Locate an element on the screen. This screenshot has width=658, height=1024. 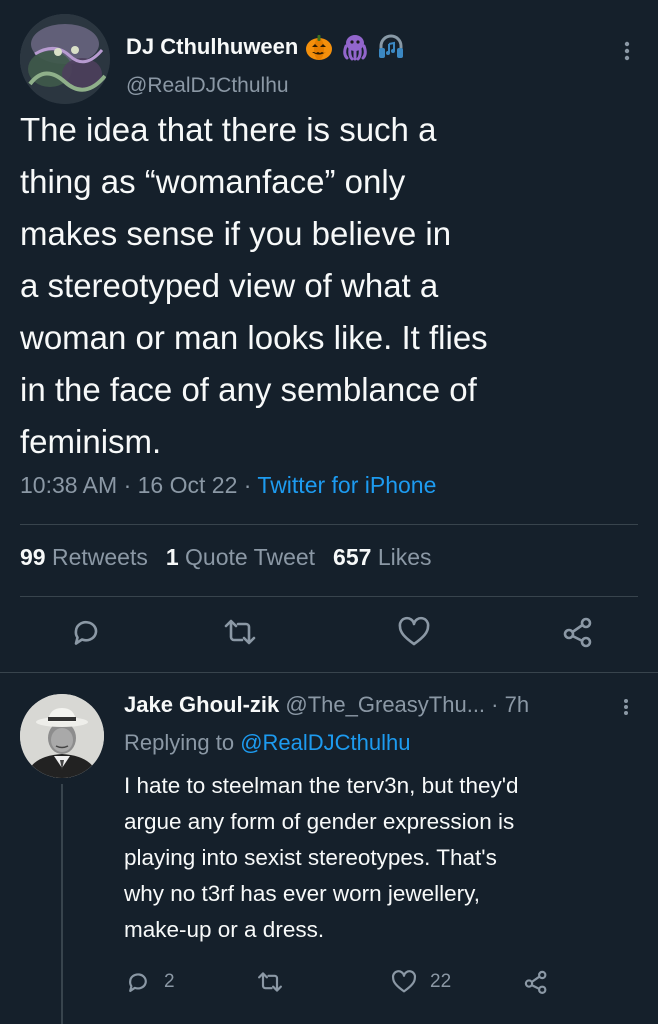
avatar is located at coordinates (65, 59).